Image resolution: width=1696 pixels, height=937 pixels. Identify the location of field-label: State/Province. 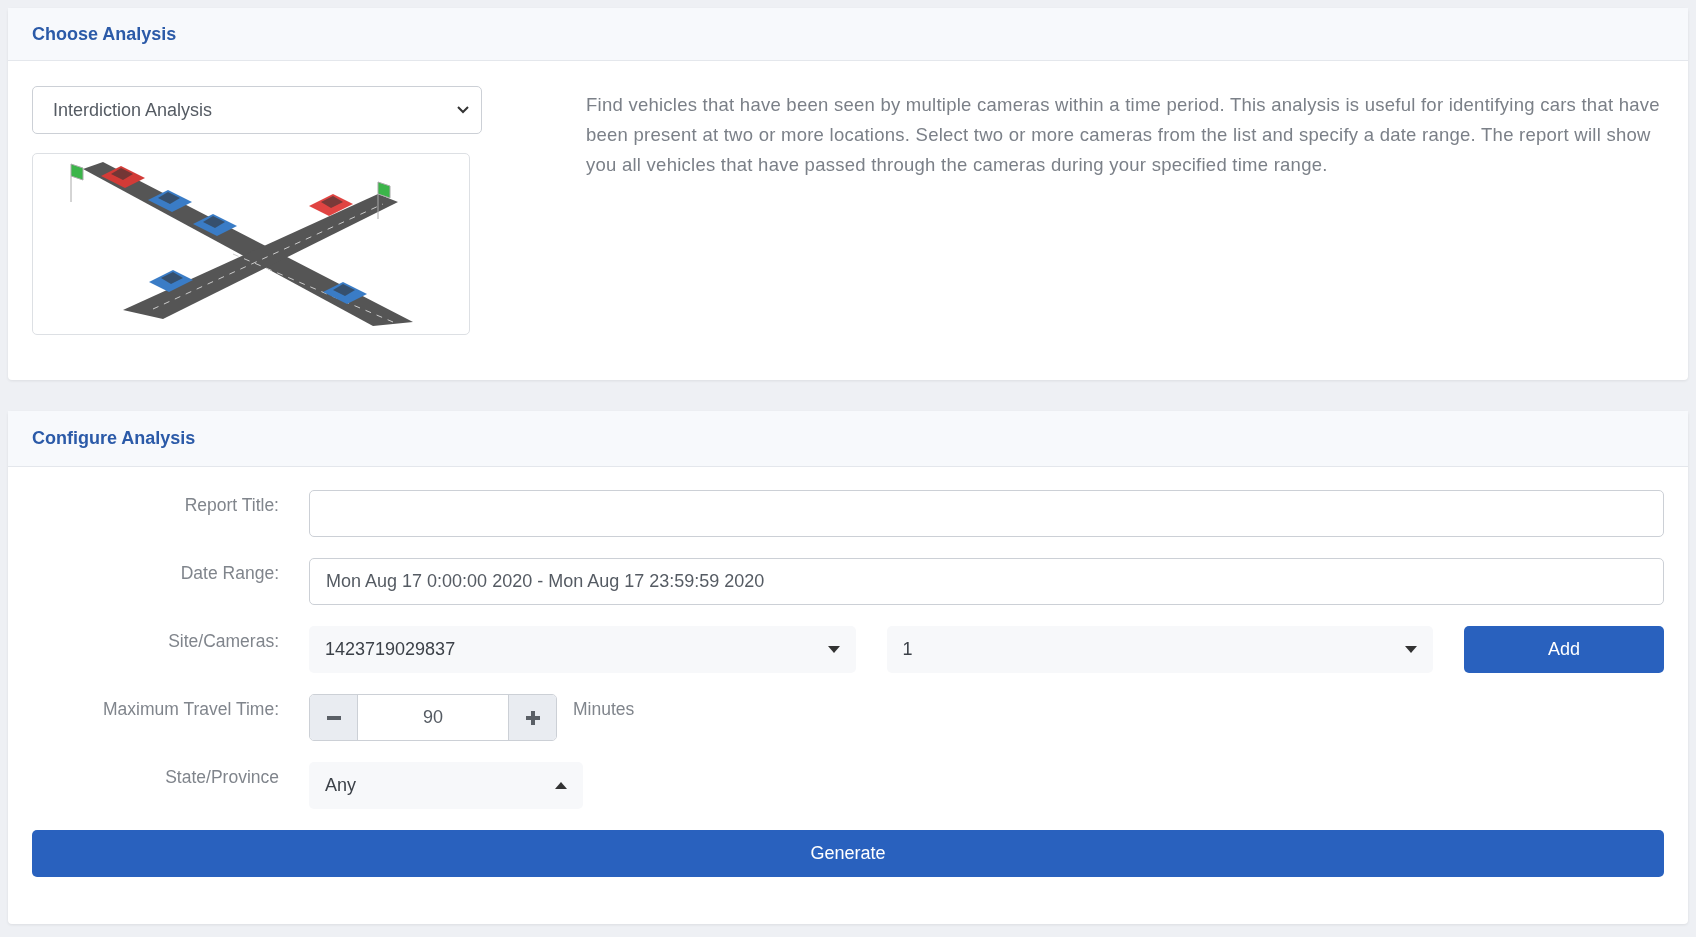
(221, 777).